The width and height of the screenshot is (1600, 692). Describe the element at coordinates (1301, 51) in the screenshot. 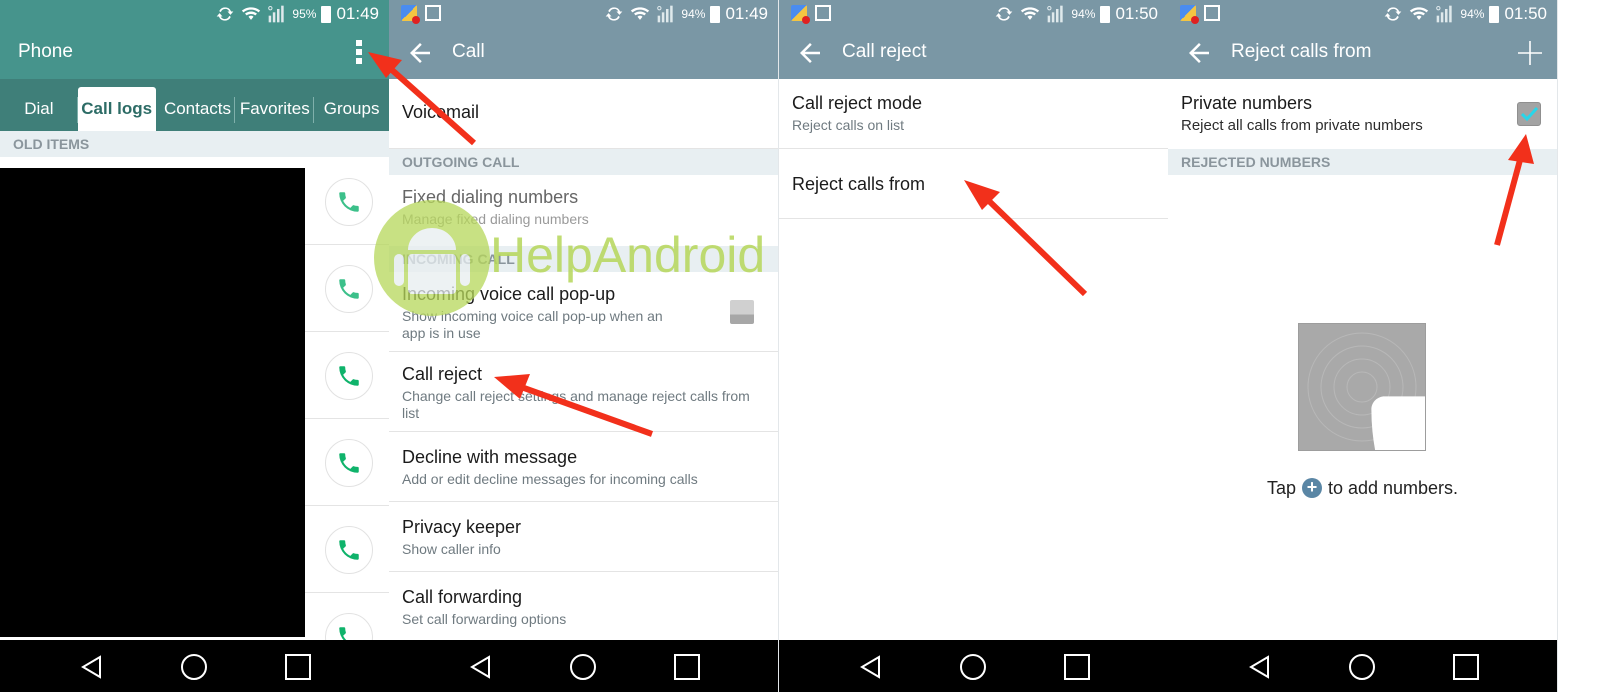

I see `screen-title: Reject calls from` at that location.